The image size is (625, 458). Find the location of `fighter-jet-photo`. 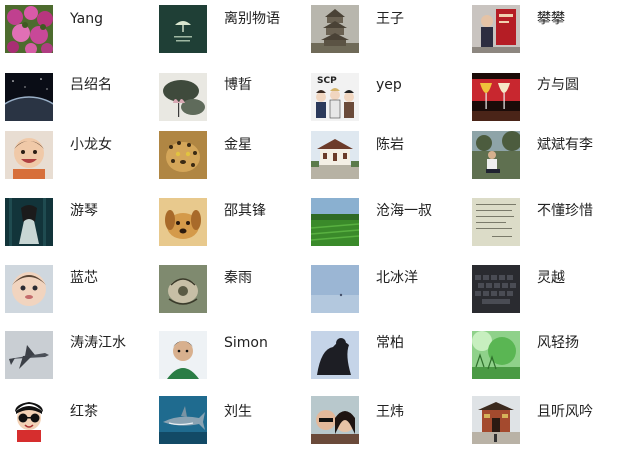

fighter-jet-photo is located at coordinates (29, 355).